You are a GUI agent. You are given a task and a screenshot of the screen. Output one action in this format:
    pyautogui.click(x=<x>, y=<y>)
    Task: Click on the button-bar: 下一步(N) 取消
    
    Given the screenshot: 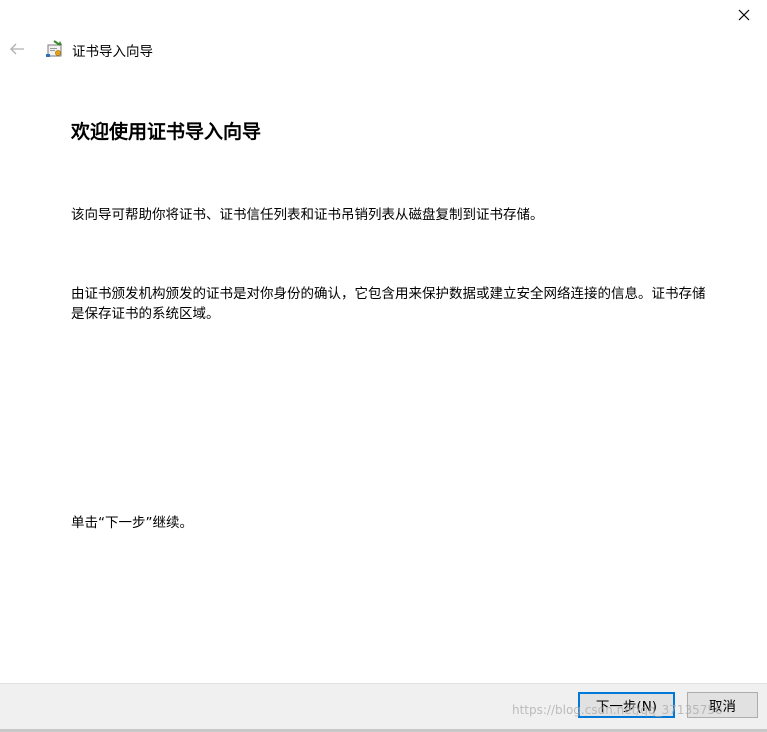 What is the action you would take?
    pyautogui.click(x=383, y=707)
    